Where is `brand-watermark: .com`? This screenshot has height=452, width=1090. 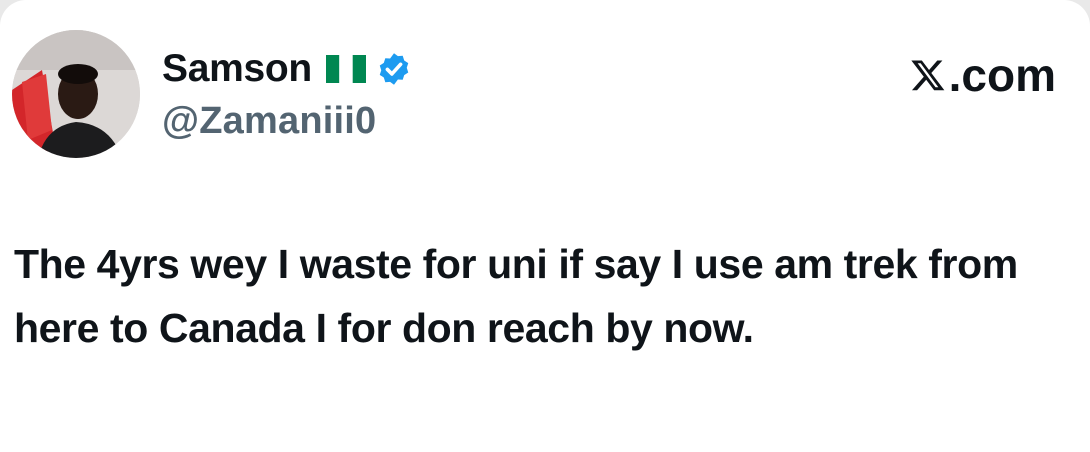 brand-watermark: .com is located at coordinates (982, 75).